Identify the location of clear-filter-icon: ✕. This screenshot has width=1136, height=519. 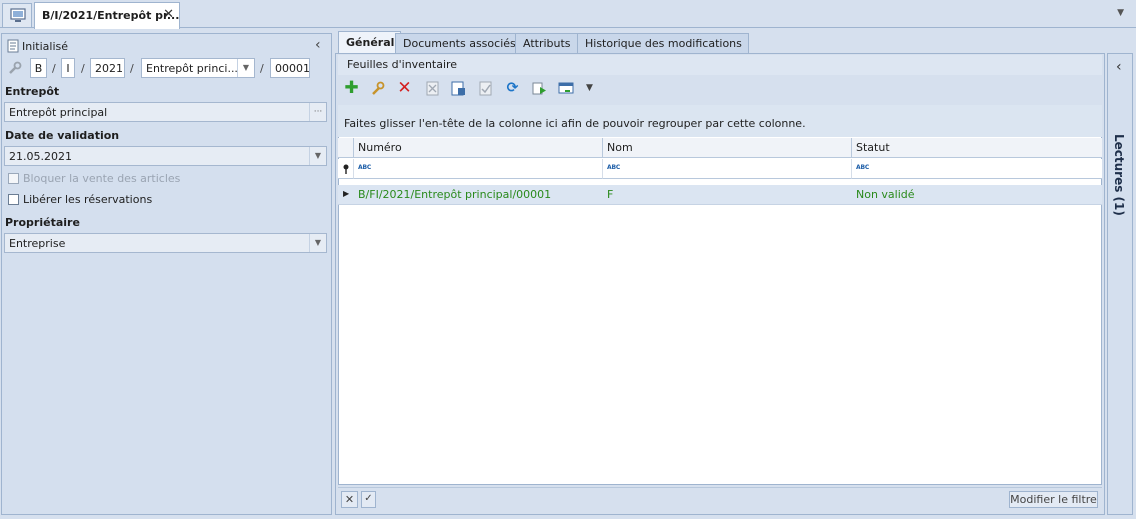
(349, 499).